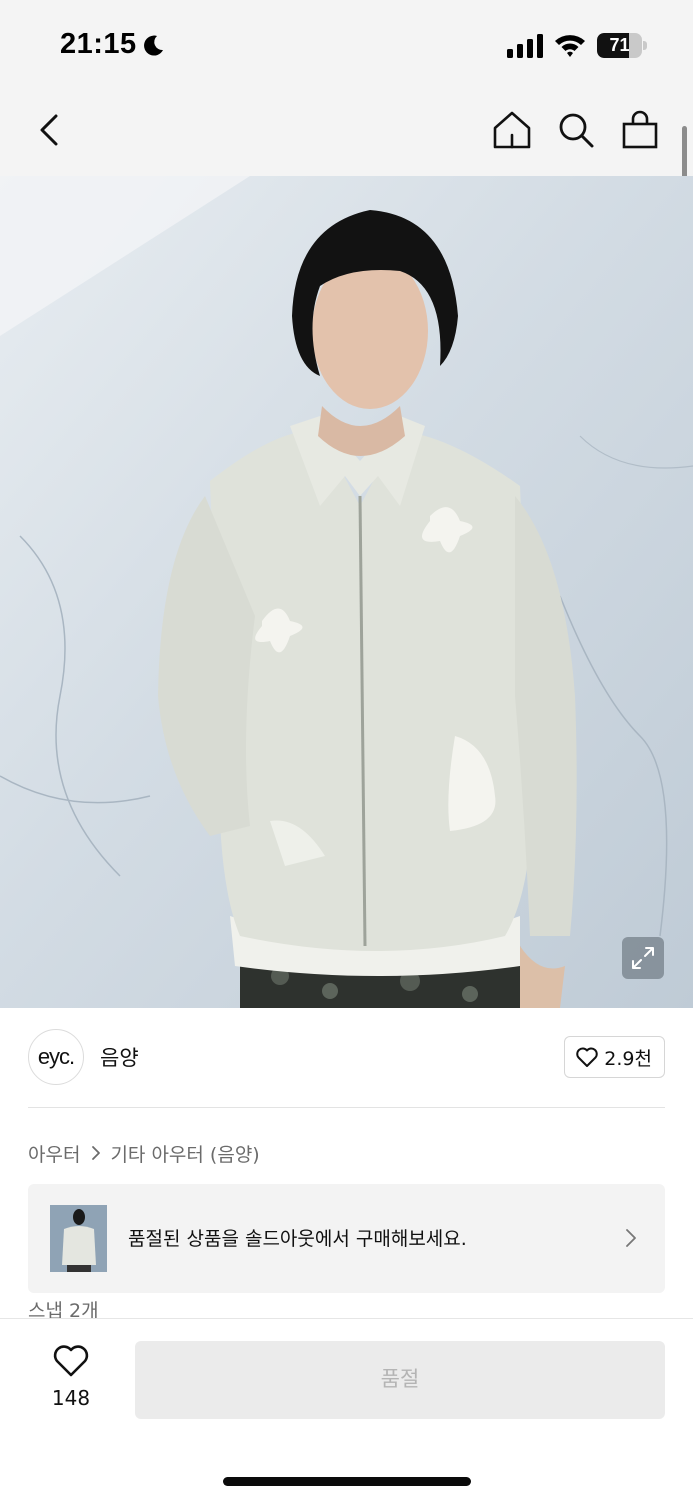 The image size is (693, 1500). Describe the element at coordinates (184, 1153) in the screenshot. I see `breadcrumb-subcategory: 기타 아우터 (음양)` at that location.